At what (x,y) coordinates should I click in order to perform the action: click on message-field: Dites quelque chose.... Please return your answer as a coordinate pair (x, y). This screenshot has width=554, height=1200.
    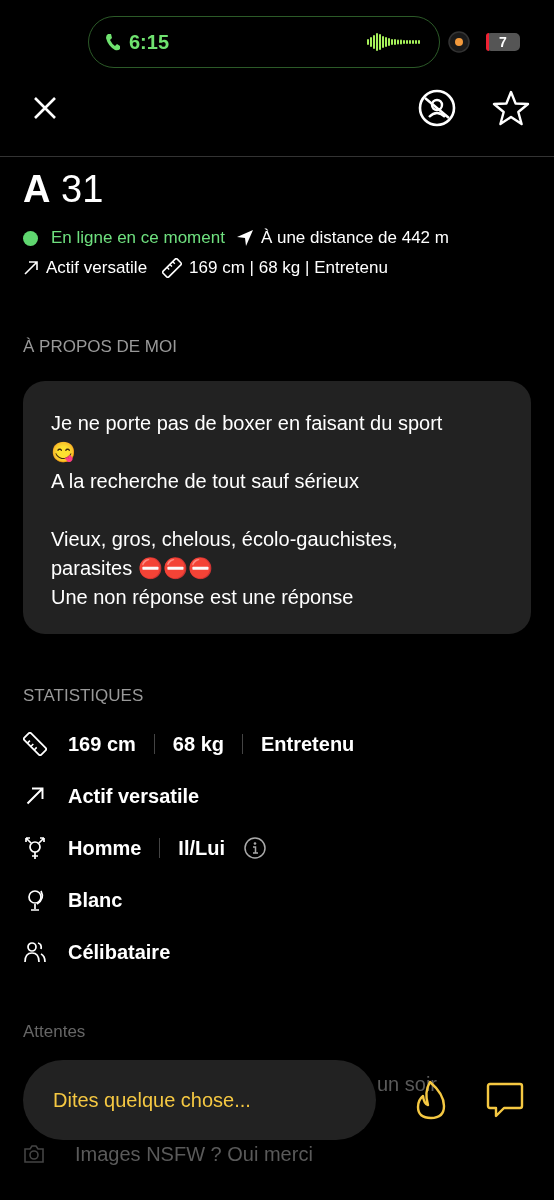
    Looking at the image, I should click on (199, 1100).